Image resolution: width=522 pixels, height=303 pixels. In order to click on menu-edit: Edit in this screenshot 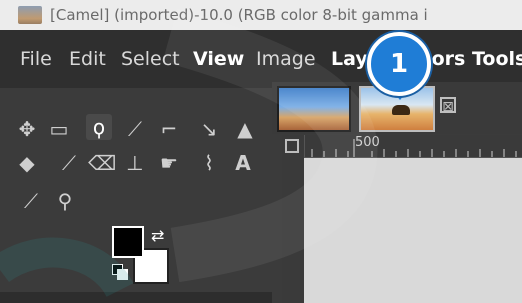, I will do `click(87, 59)`.